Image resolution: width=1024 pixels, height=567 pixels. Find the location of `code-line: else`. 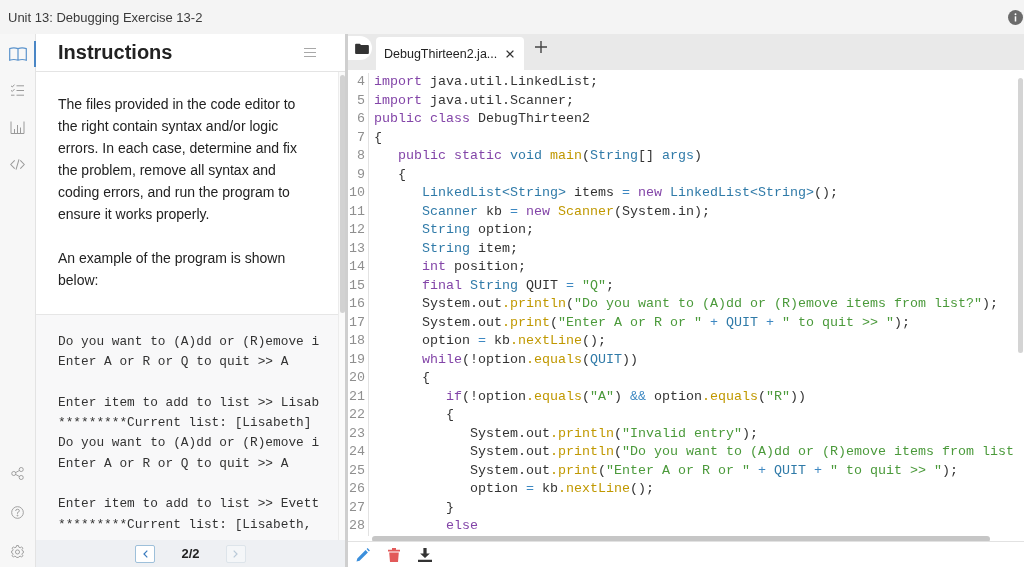

code-line: else is located at coordinates (462, 526).